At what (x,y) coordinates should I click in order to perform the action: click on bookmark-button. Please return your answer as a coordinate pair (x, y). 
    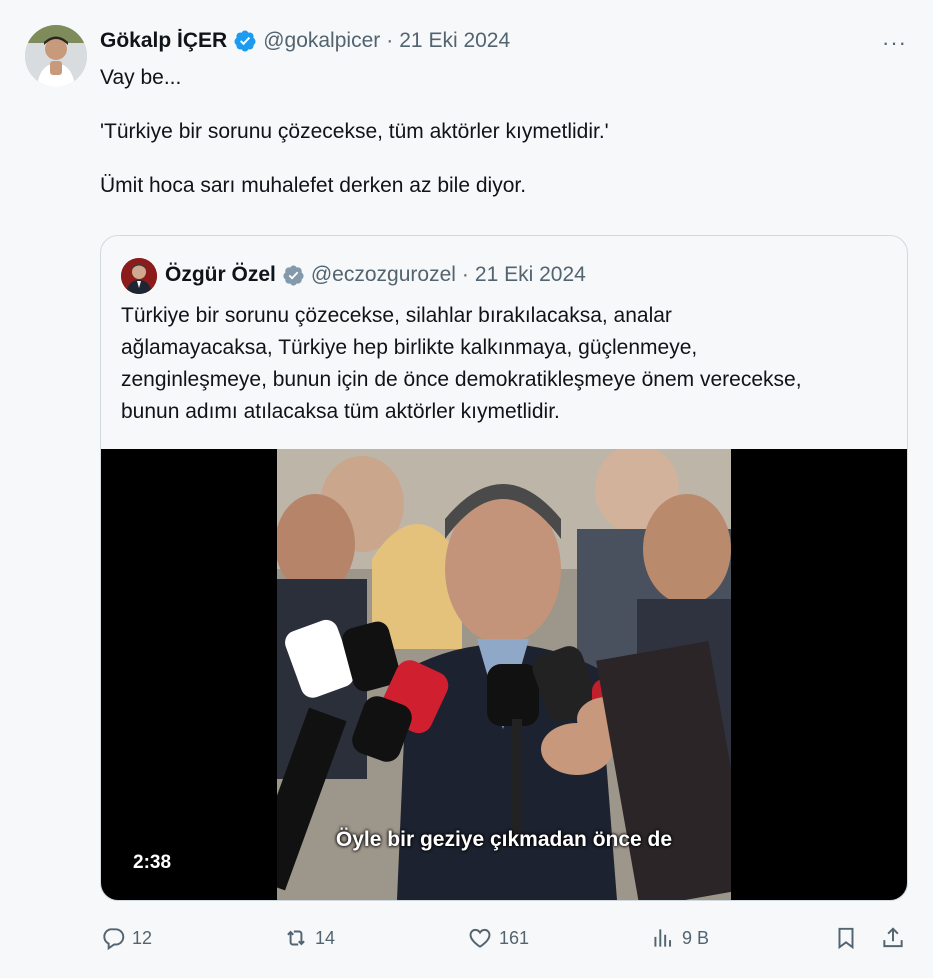
    Looking at the image, I should click on (849, 938).